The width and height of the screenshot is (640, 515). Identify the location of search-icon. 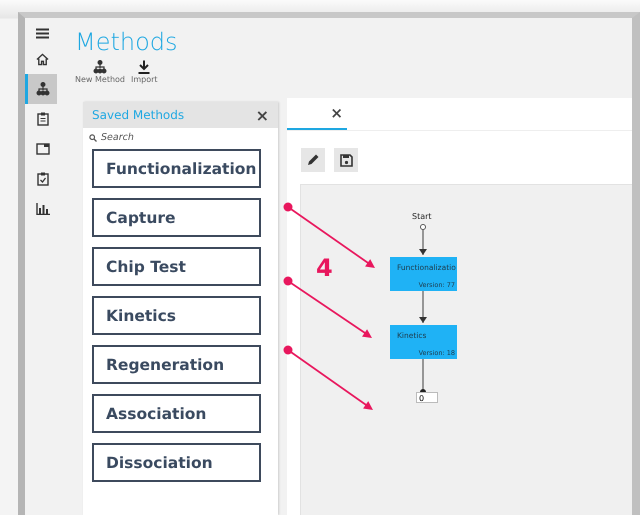
(93, 138).